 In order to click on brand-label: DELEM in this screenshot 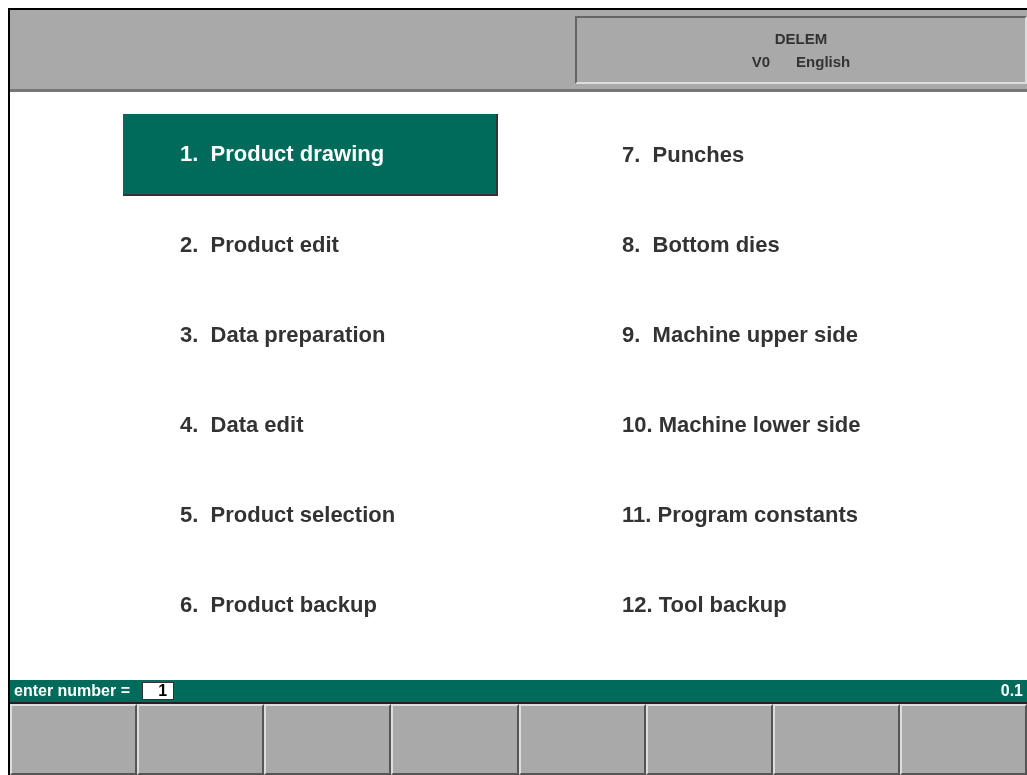, I will do `click(801, 38)`.